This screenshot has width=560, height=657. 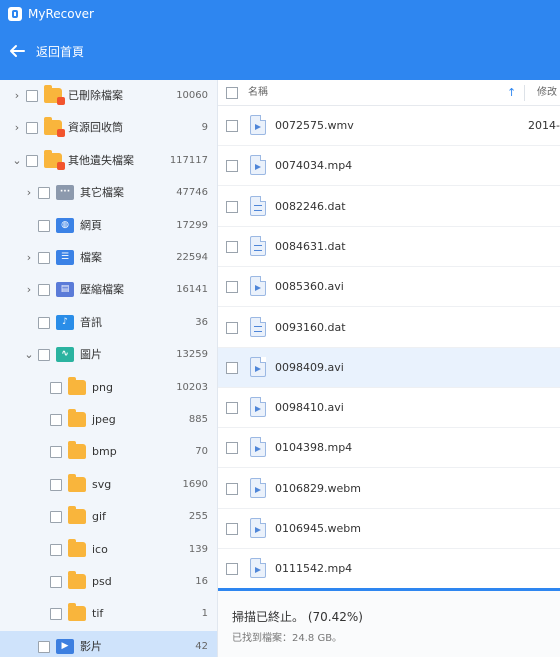 What do you see at coordinates (201, 452) in the screenshot?
I see `tree-item-count: 70` at bounding box center [201, 452].